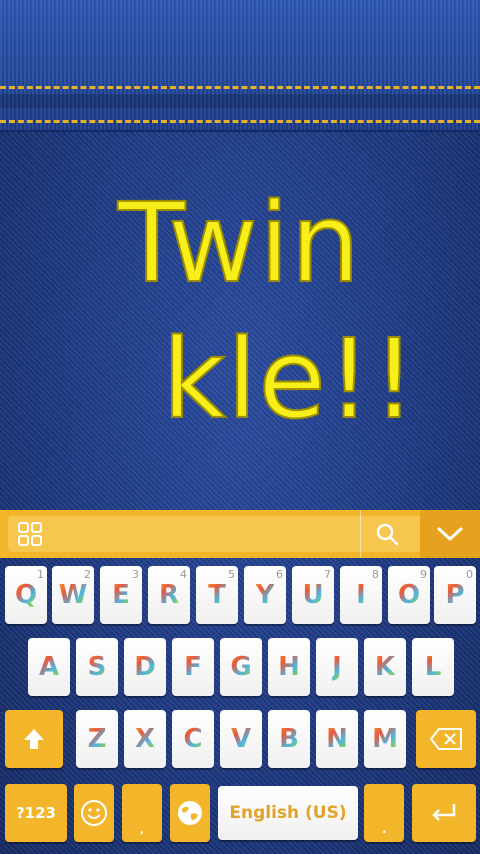 This screenshot has width=480, height=854. Describe the element at coordinates (239, 243) in the screenshot. I see `theme-title-line1: Twin` at that location.